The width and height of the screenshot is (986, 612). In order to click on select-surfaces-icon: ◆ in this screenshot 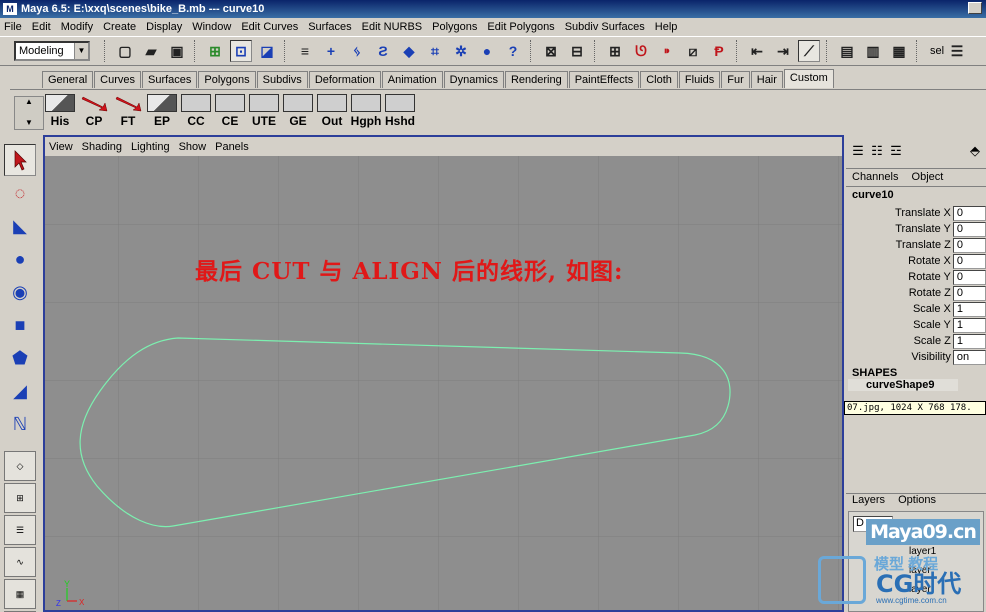, I will do `click(409, 51)`.